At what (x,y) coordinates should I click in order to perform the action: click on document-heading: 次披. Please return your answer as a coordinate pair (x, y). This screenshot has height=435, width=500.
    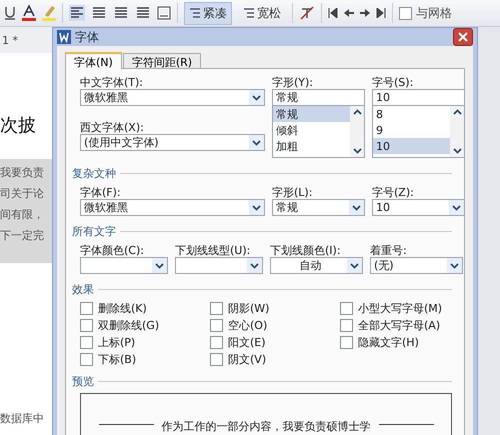
    Looking at the image, I should click on (18, 125).